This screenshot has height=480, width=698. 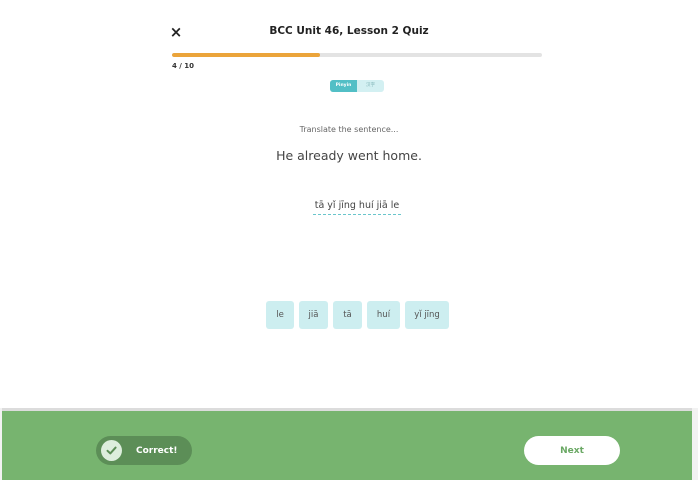 I want to click on word-chip: tā, so click(x=347, y=315).